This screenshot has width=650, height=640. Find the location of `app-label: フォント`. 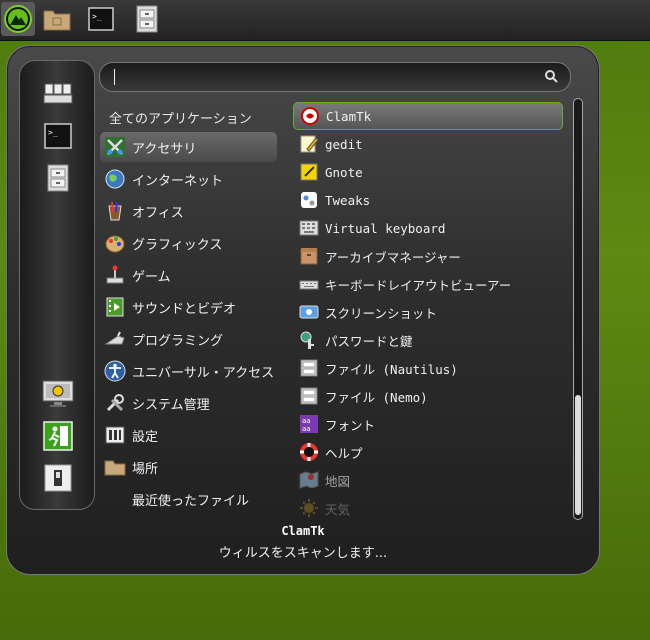

app-label: フォント is located at coordinates (350, 425).